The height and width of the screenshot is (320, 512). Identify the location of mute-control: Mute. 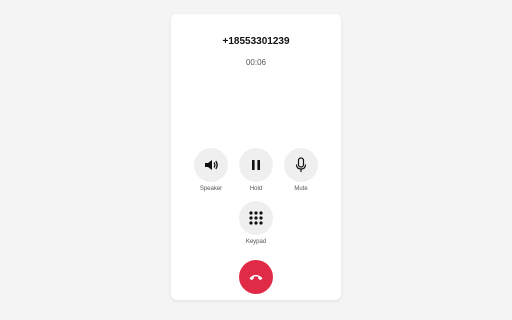
(301, 170).